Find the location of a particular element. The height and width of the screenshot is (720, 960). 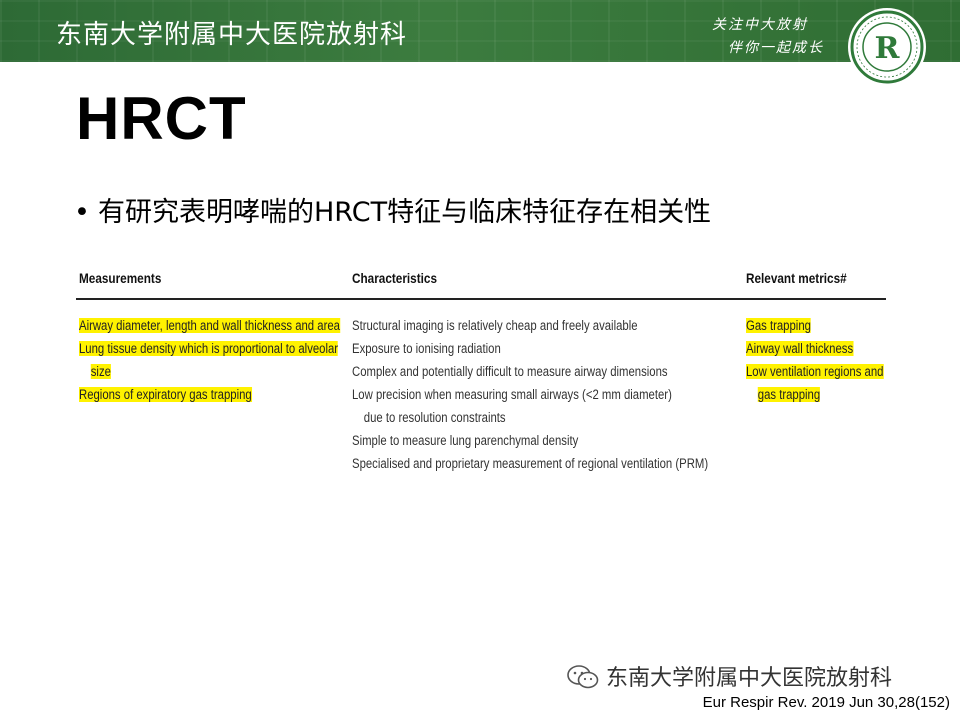

table-cell: due to resolution constraints is located at coordinates (434, 417).